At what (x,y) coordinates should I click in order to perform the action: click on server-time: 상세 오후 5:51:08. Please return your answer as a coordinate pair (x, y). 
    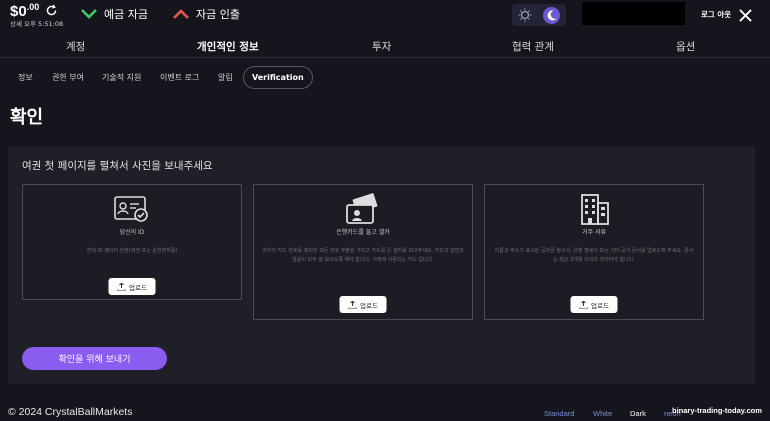
    Looking at the image, I should click on (37, 24).